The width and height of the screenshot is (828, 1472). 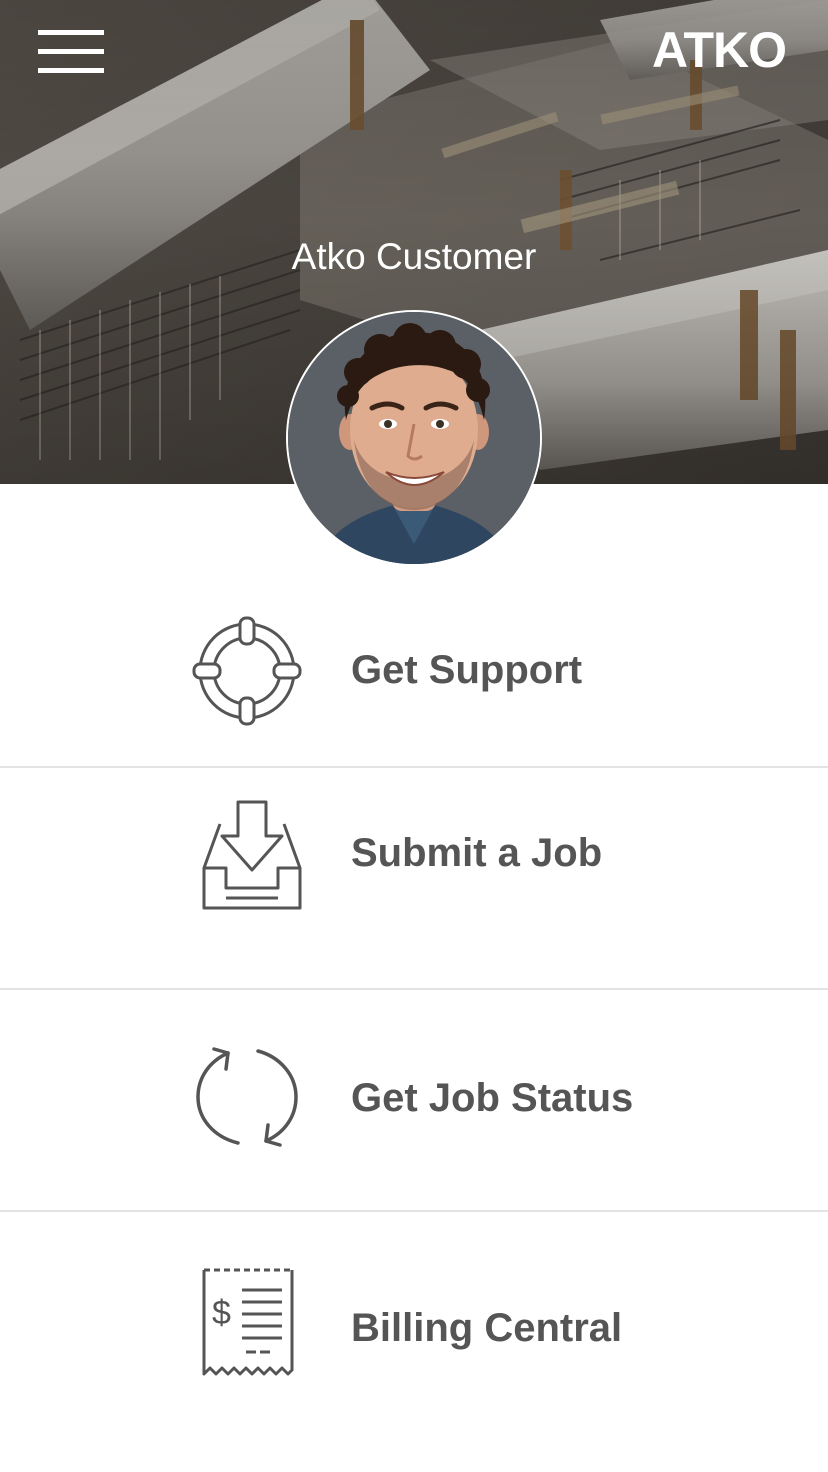 What do you see at coordinates (467, 670) in the screenshot?
I see `menu-item-label: Get Support` at bounding box center [467, 670].